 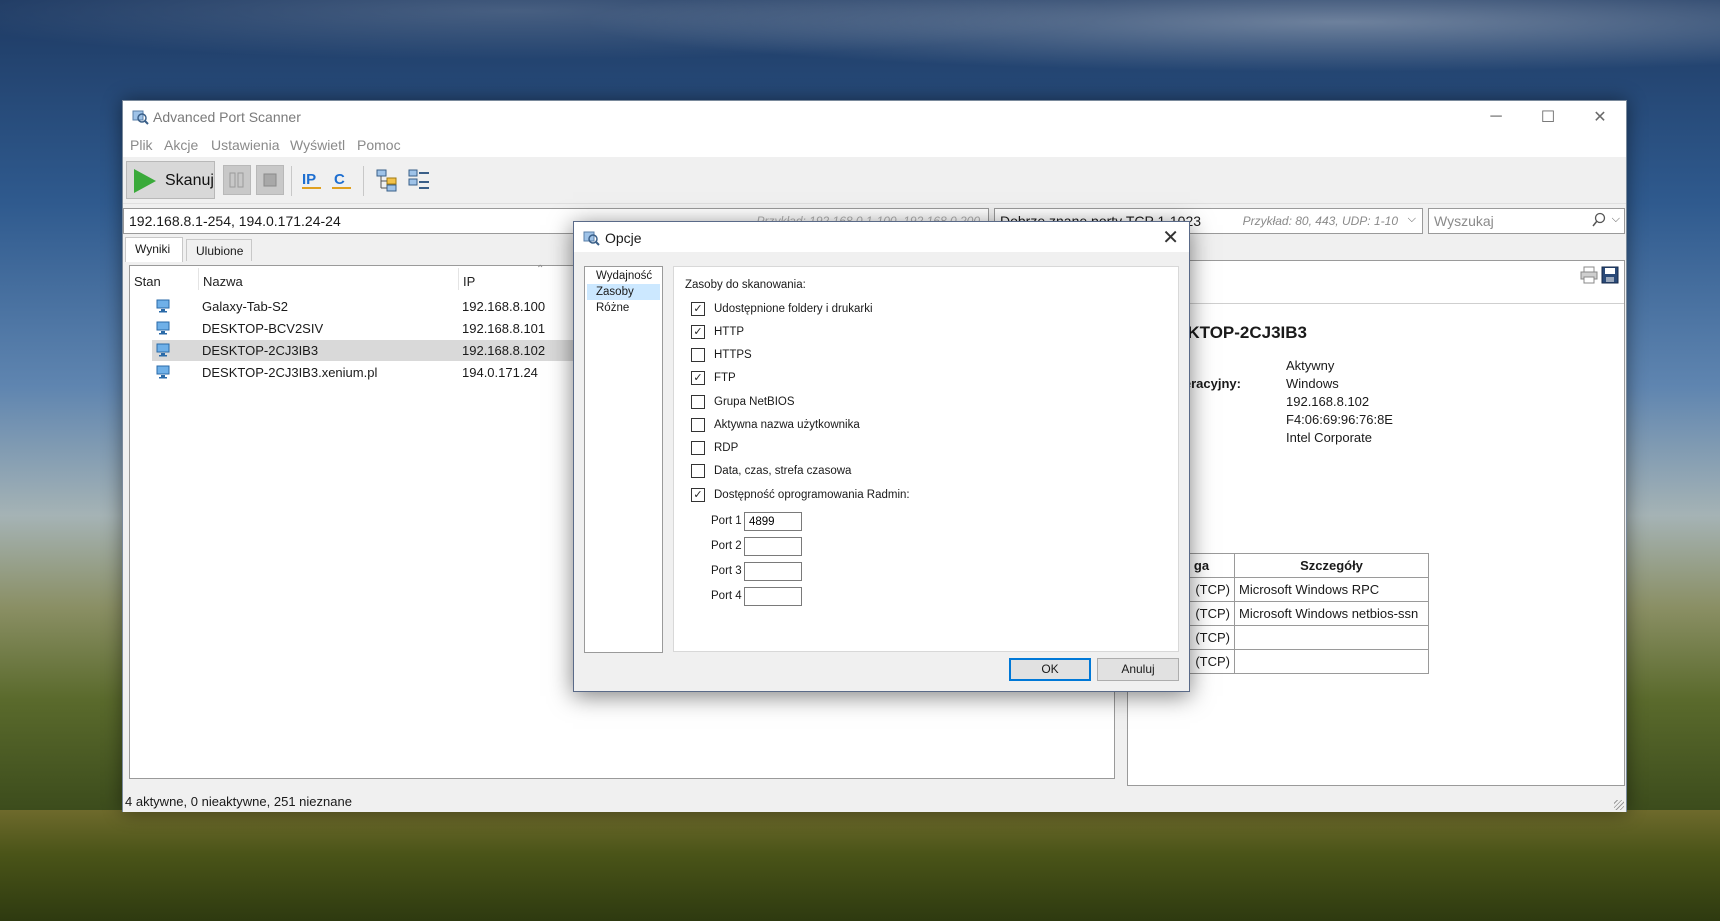 I want to click on menu-bar: Plik Akcje Ustawienia Wyświetl Pomoc, so click(x=874, y=145).